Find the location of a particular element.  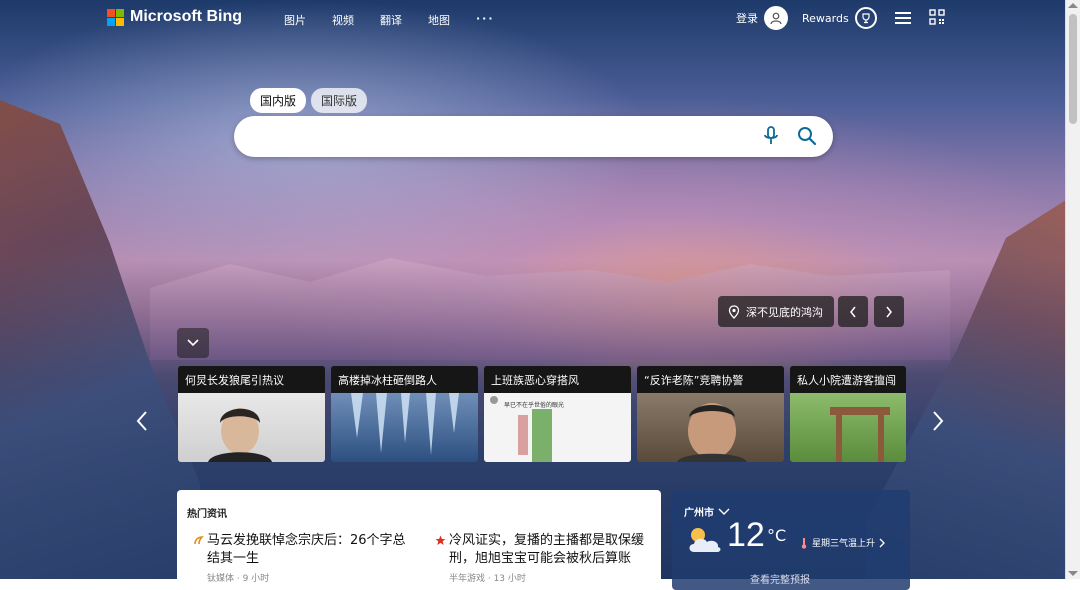

trend-icon is located at coordinates (198, 543).